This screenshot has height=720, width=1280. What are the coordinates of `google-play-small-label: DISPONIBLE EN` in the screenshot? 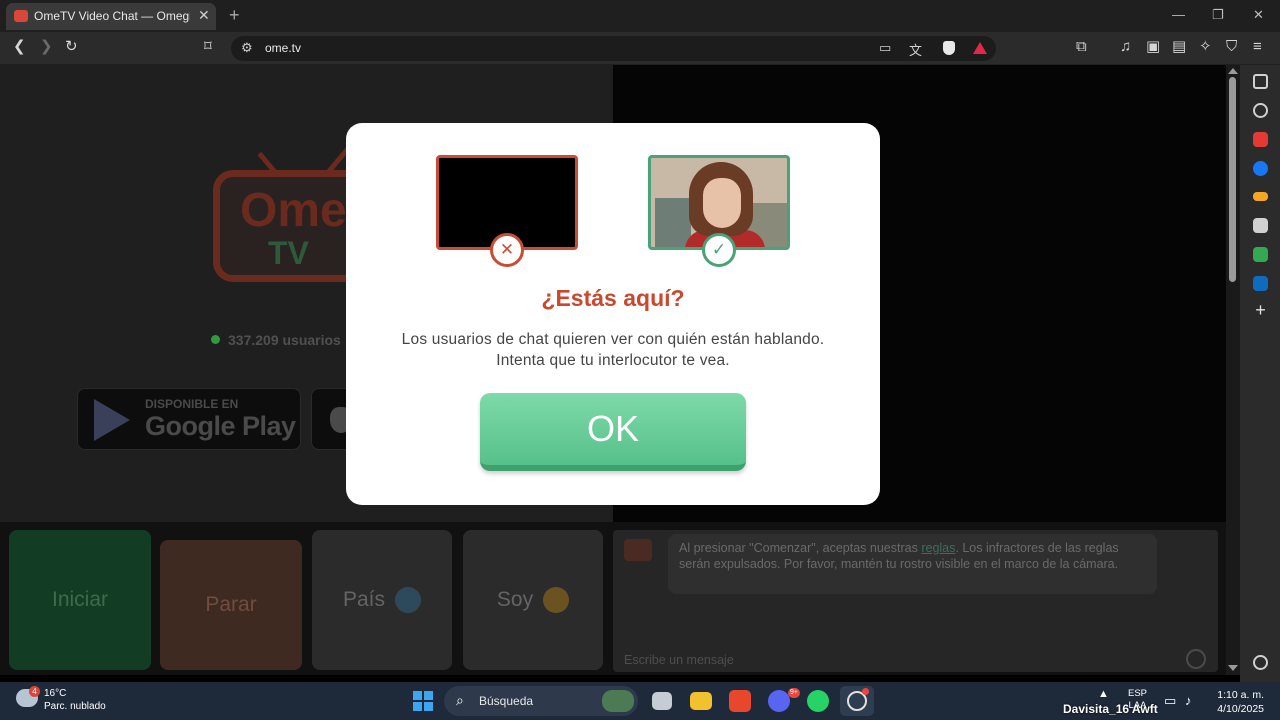 It's located at (192, 404).